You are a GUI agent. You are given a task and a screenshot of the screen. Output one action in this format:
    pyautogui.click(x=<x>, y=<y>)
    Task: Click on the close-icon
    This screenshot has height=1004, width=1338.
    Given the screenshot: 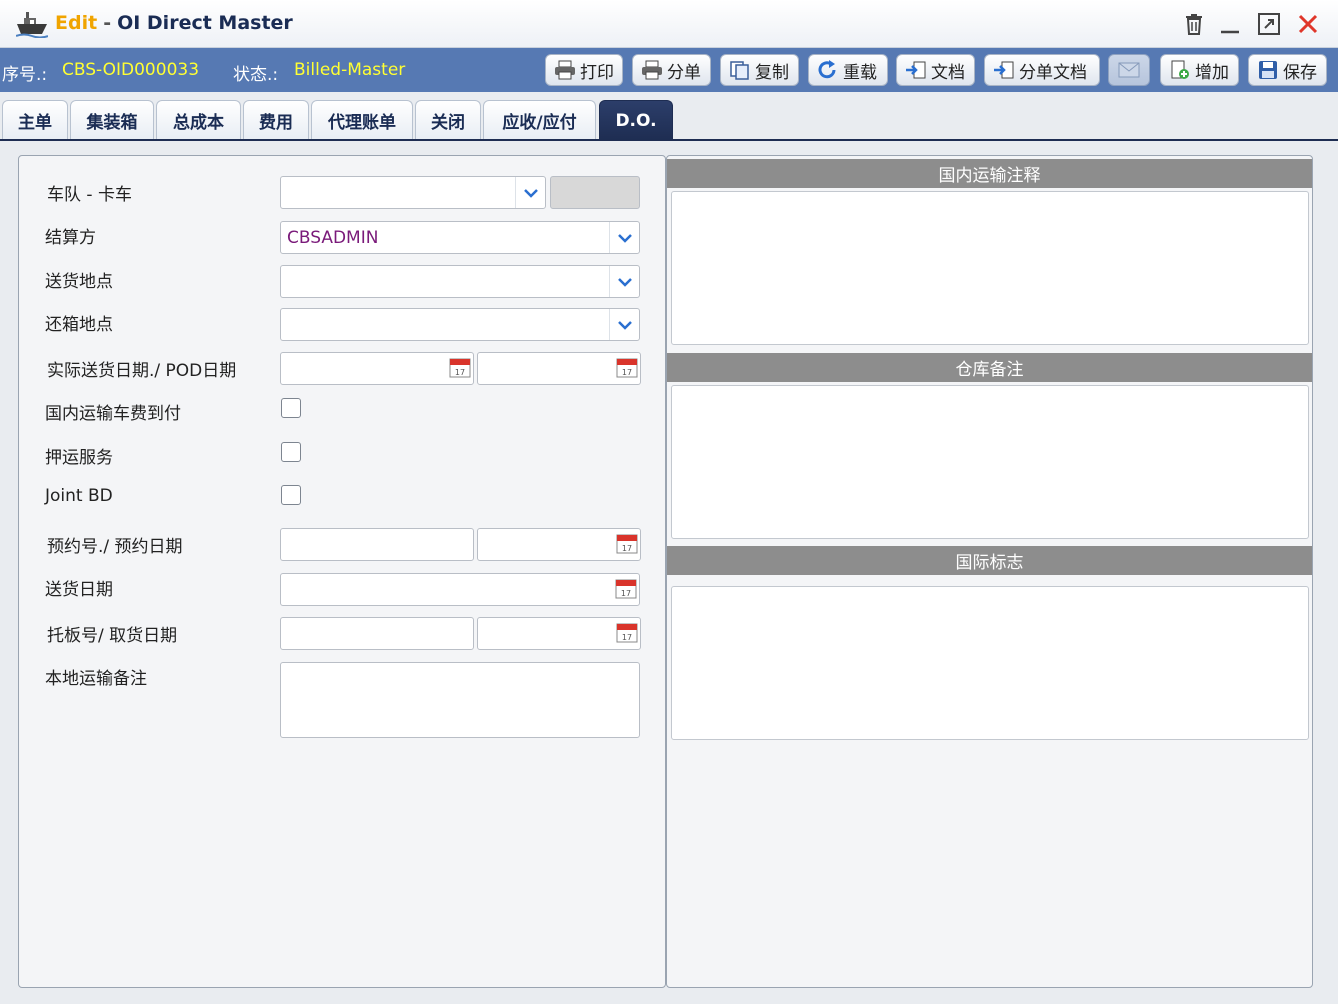 What is the action you would take?
    pyautogui.click(x=1308, y=24)
    